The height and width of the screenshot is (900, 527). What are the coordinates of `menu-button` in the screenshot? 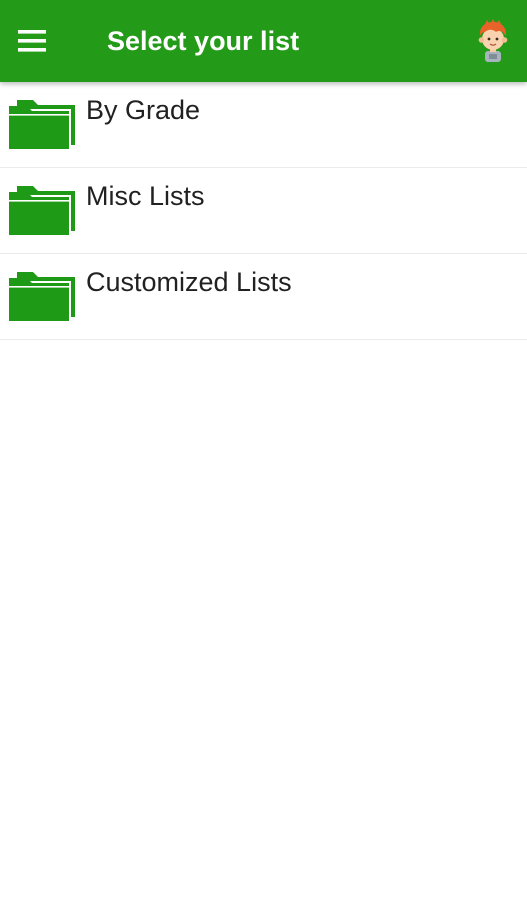 It's located at (41, 41).